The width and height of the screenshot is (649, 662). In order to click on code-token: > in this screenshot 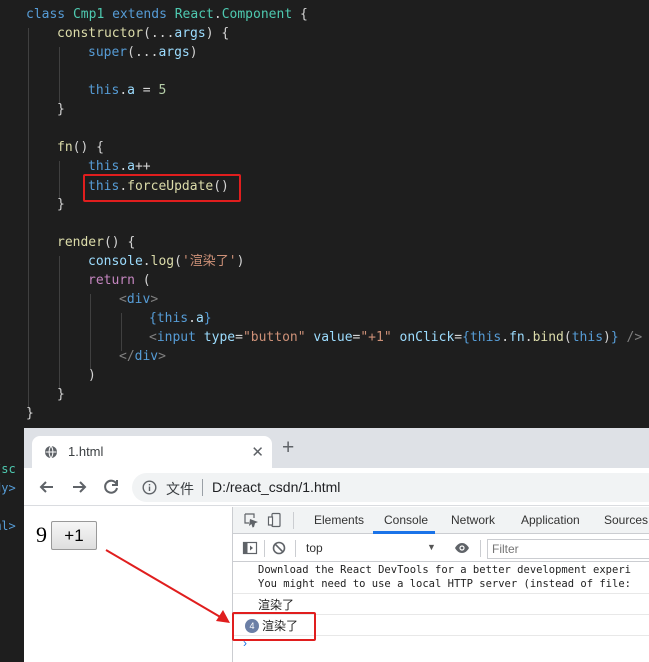, I will do `click(162, 356)`.